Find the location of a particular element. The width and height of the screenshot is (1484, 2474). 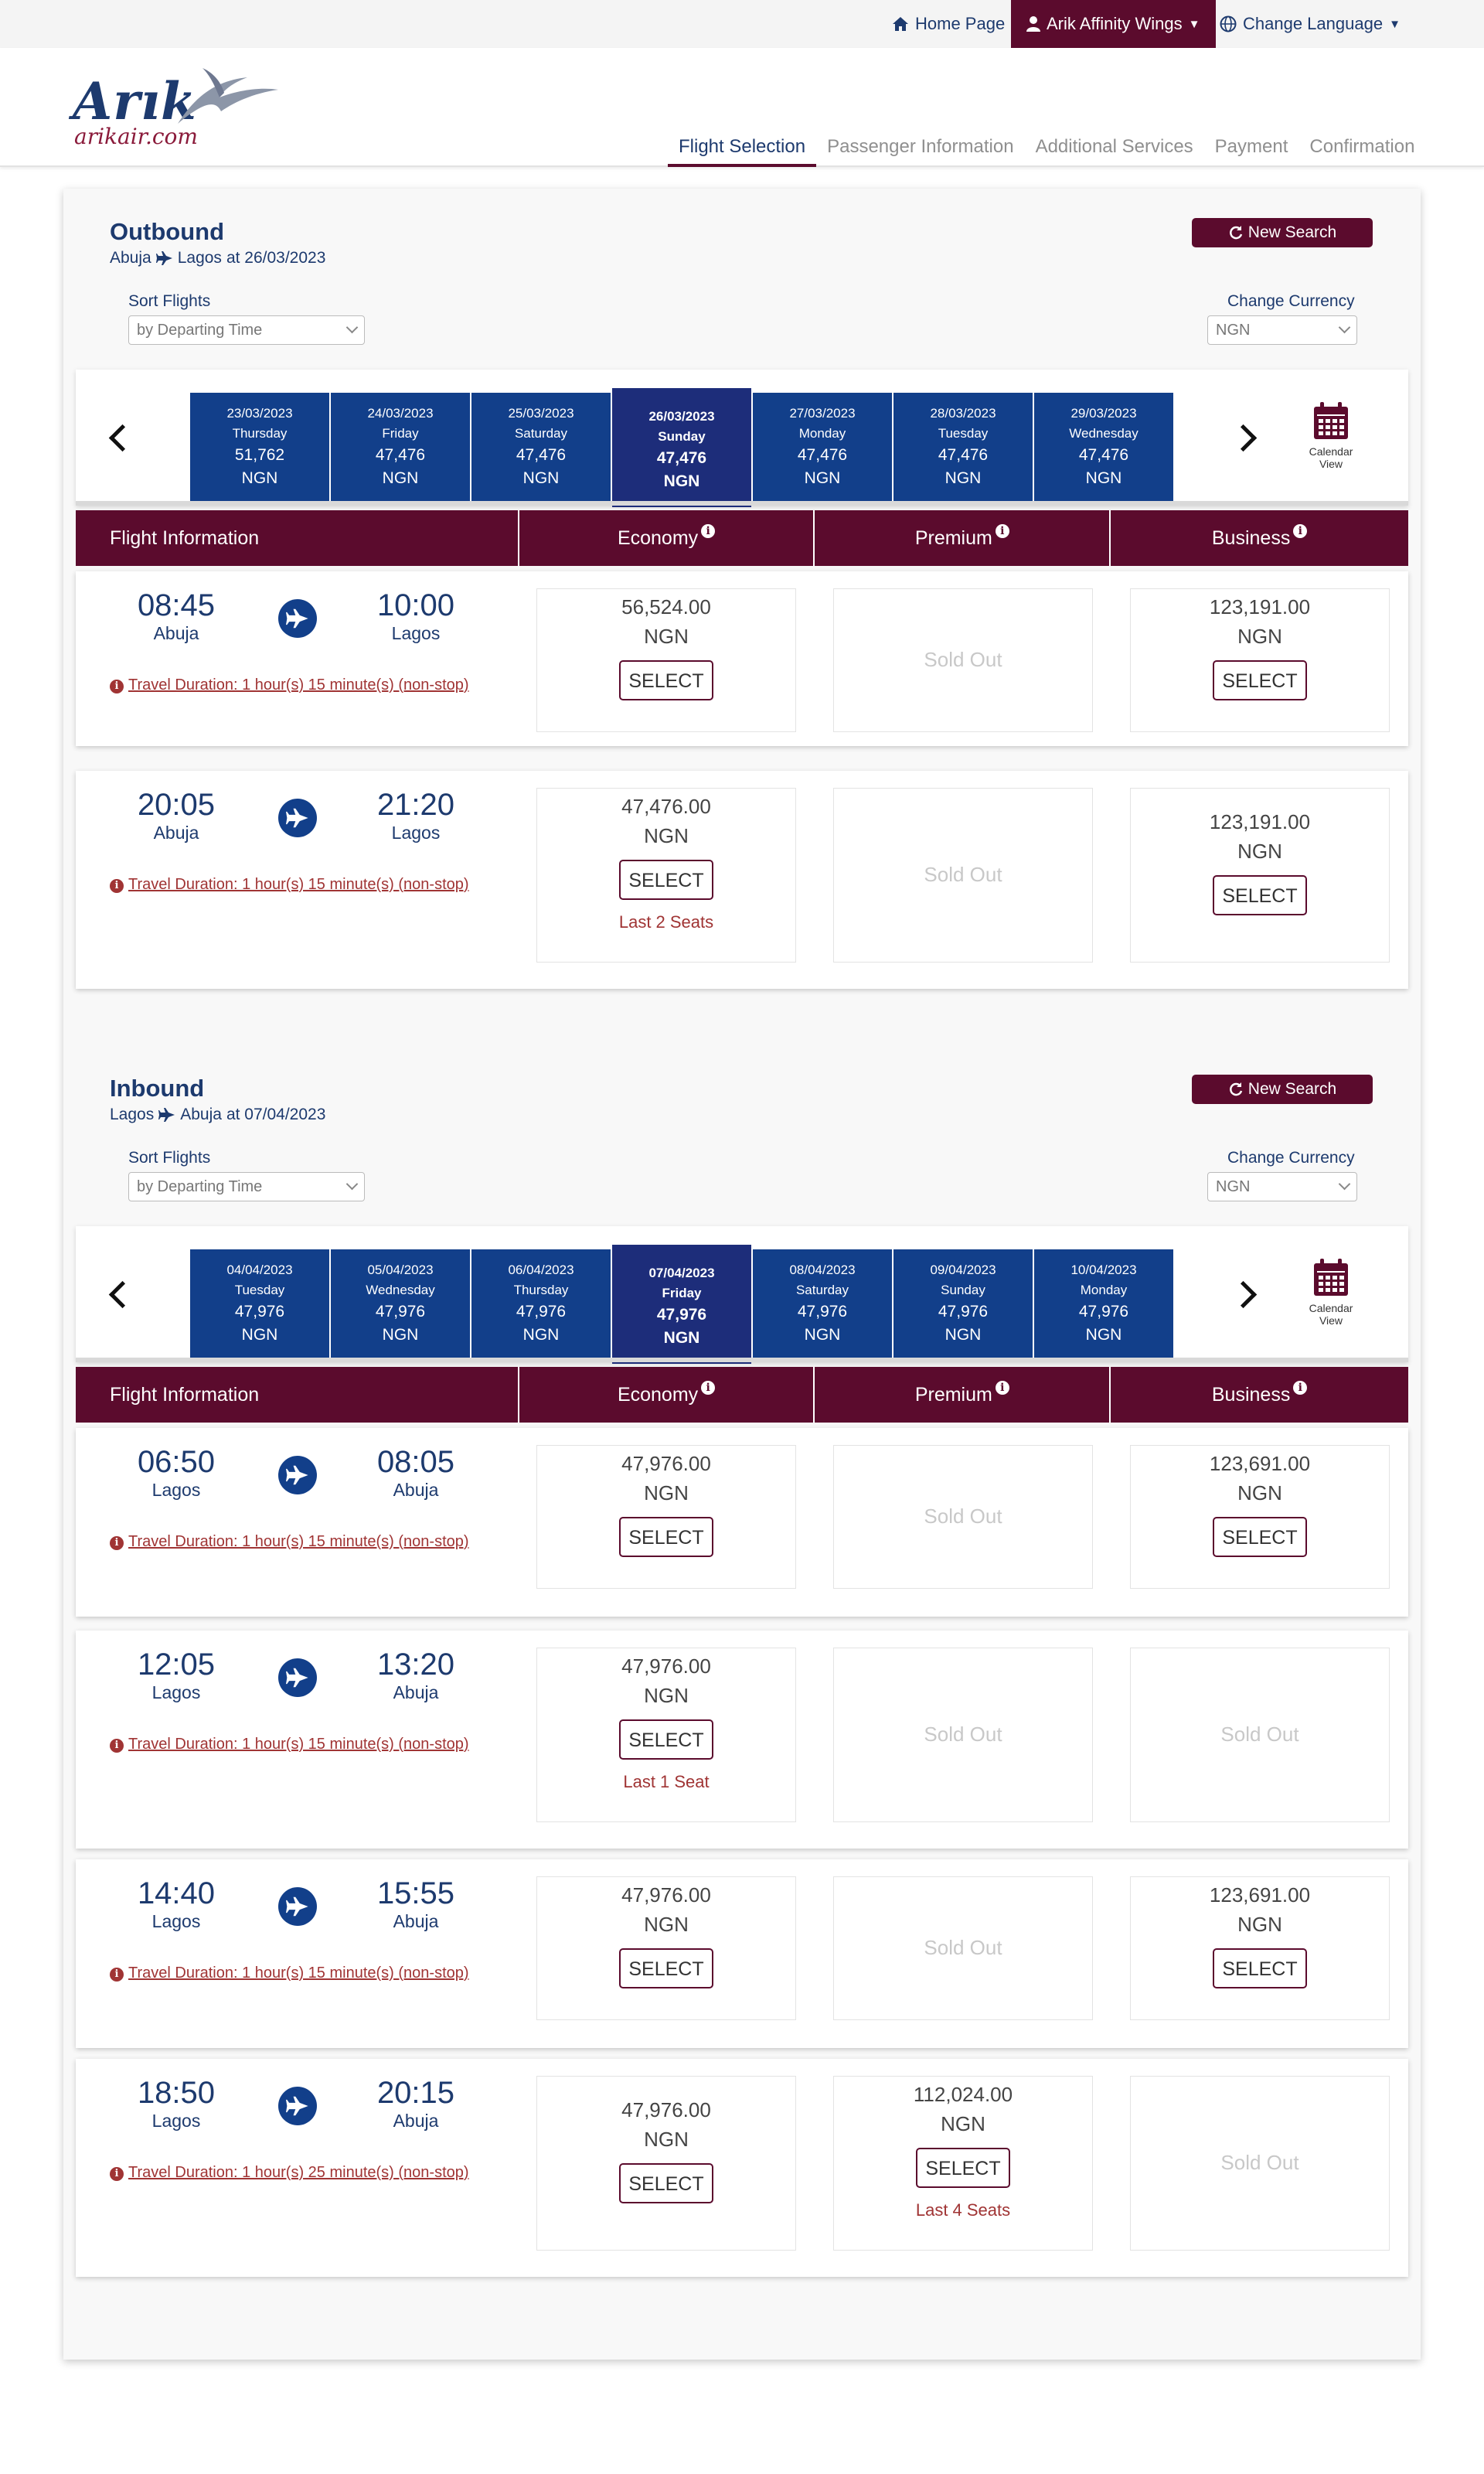

date-tile: 27/03/2023 Monday 47,476 NGN is located at coordinates (822, 448).